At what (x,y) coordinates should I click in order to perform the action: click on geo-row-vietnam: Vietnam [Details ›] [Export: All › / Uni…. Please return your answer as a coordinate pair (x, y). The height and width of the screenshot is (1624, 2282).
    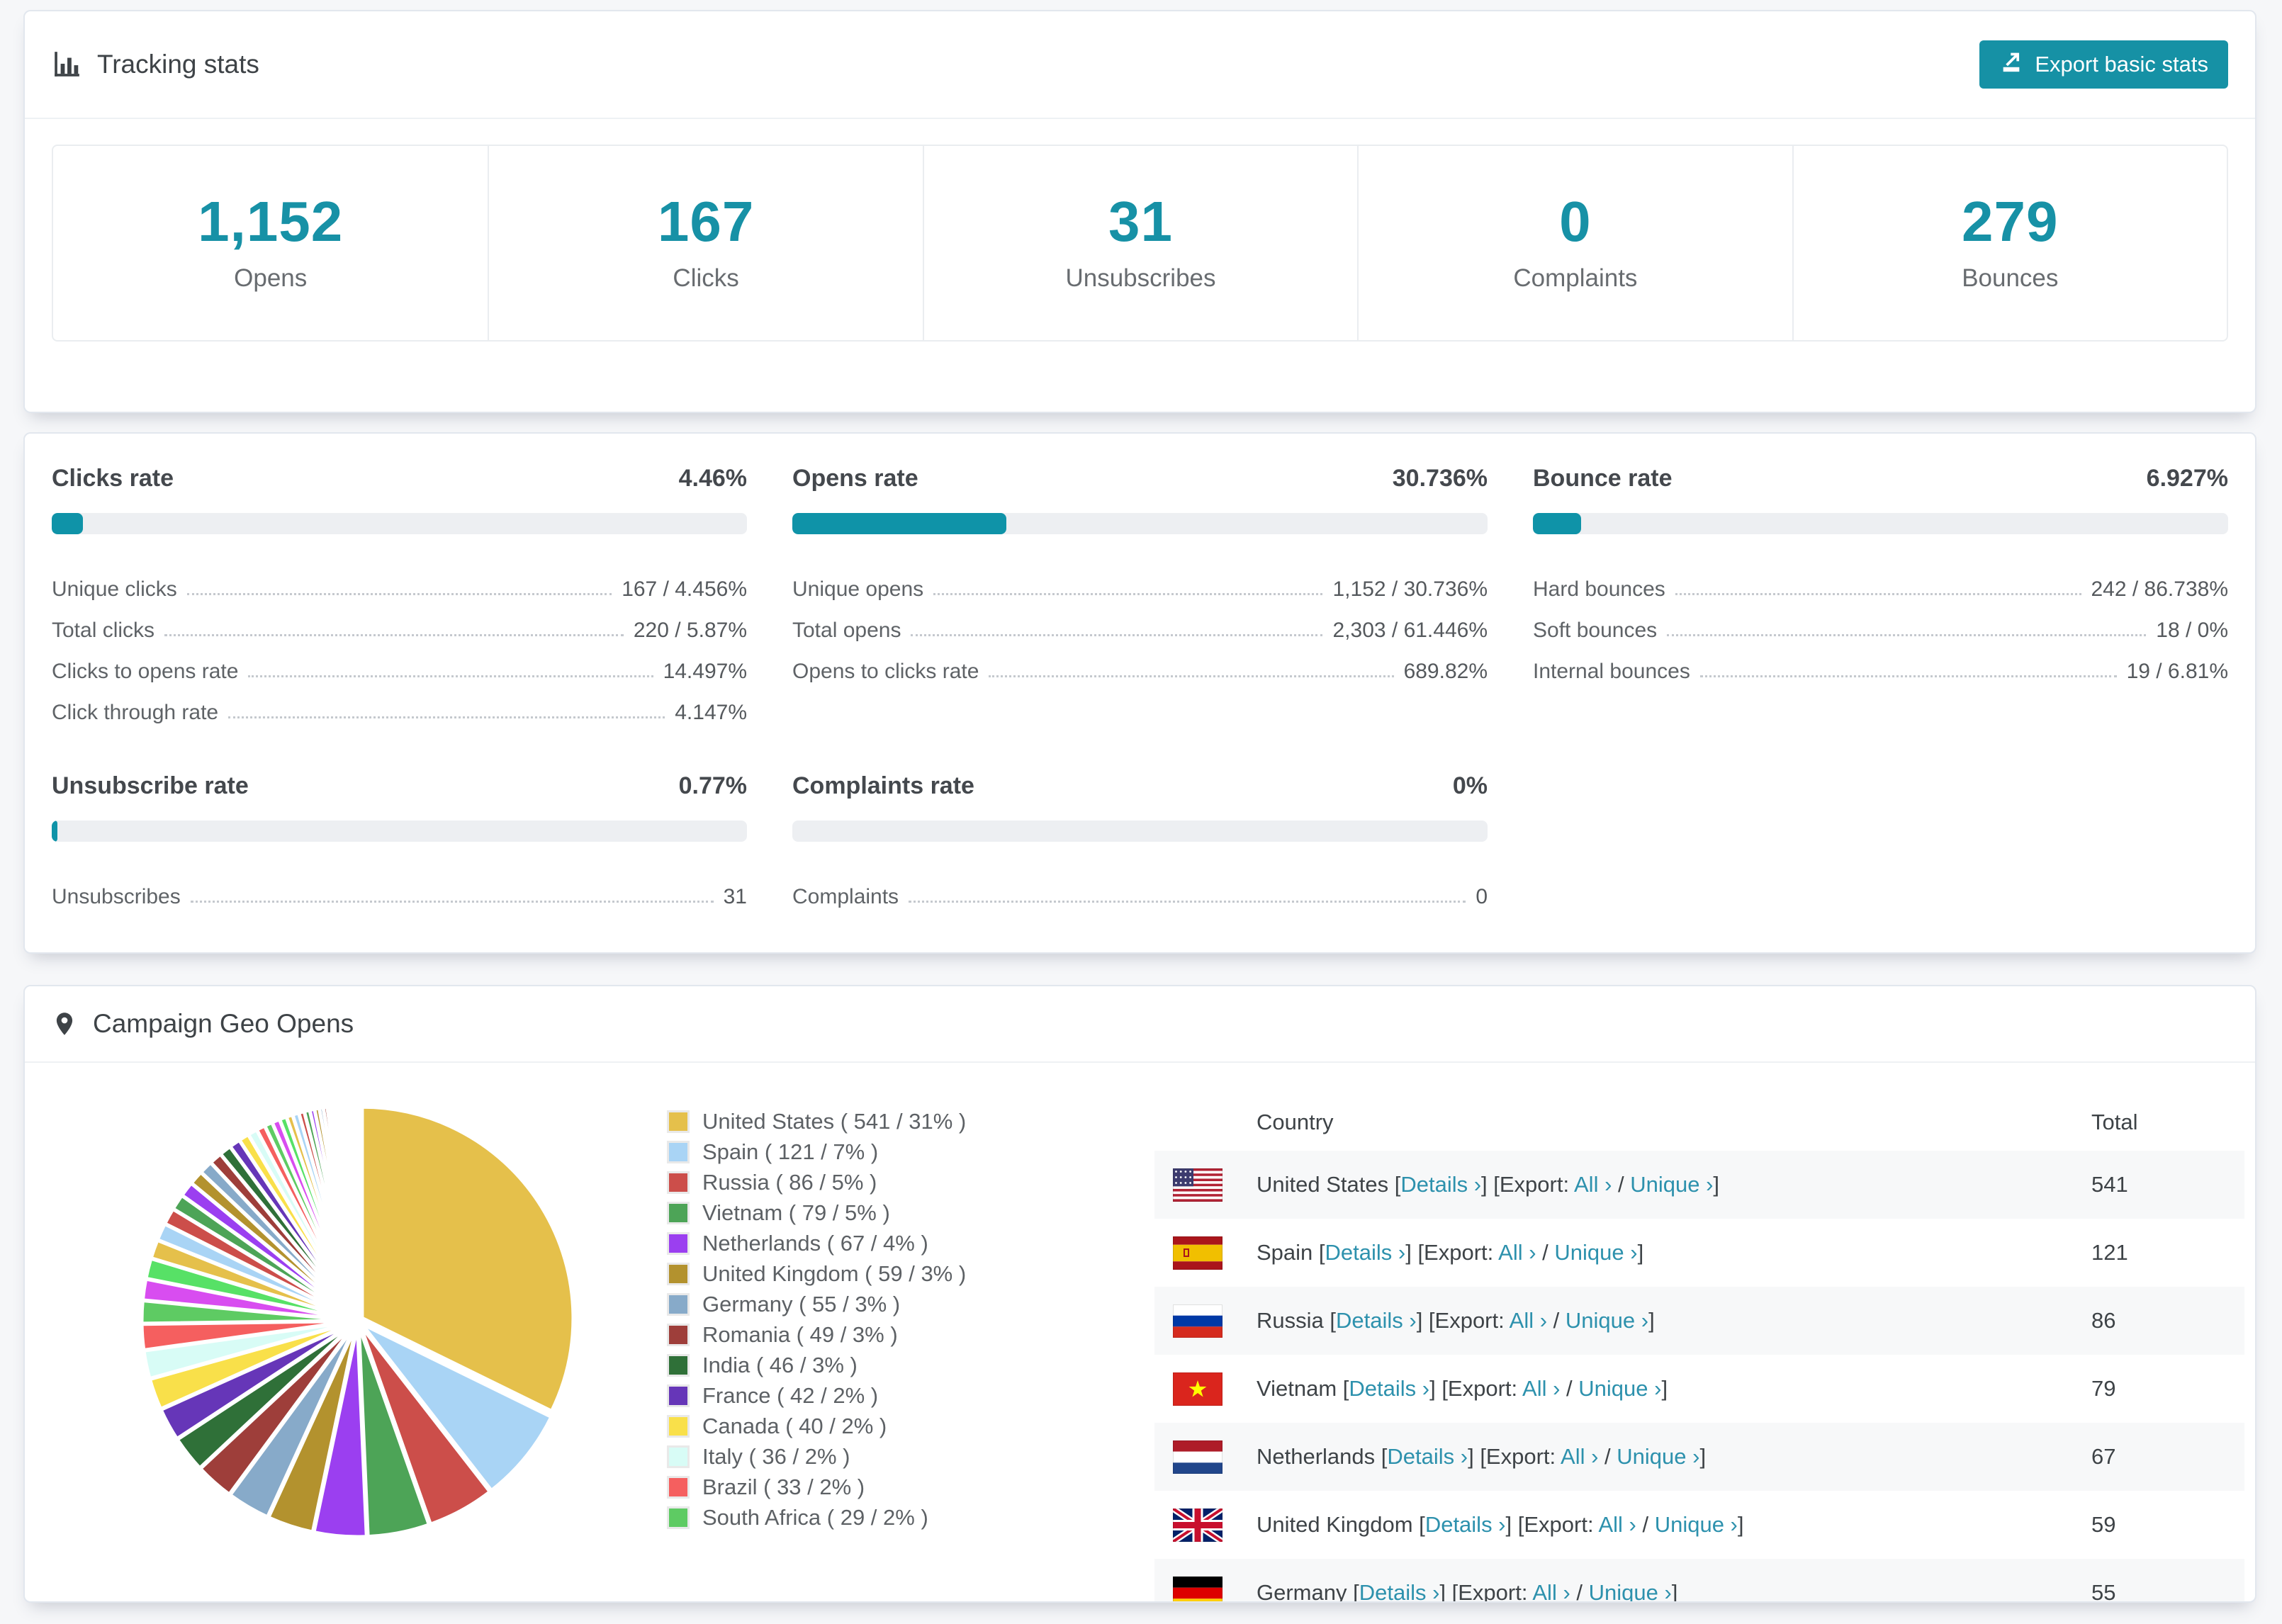
    Looking at the image, I should click on (1699, 1389).